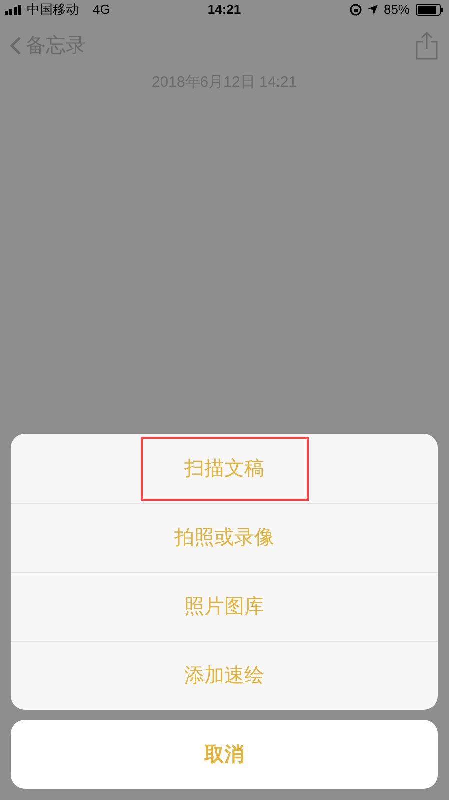 The width and height of the screenshot is (449, 800). I want to click on network-type: 4G, so click(101, 10).